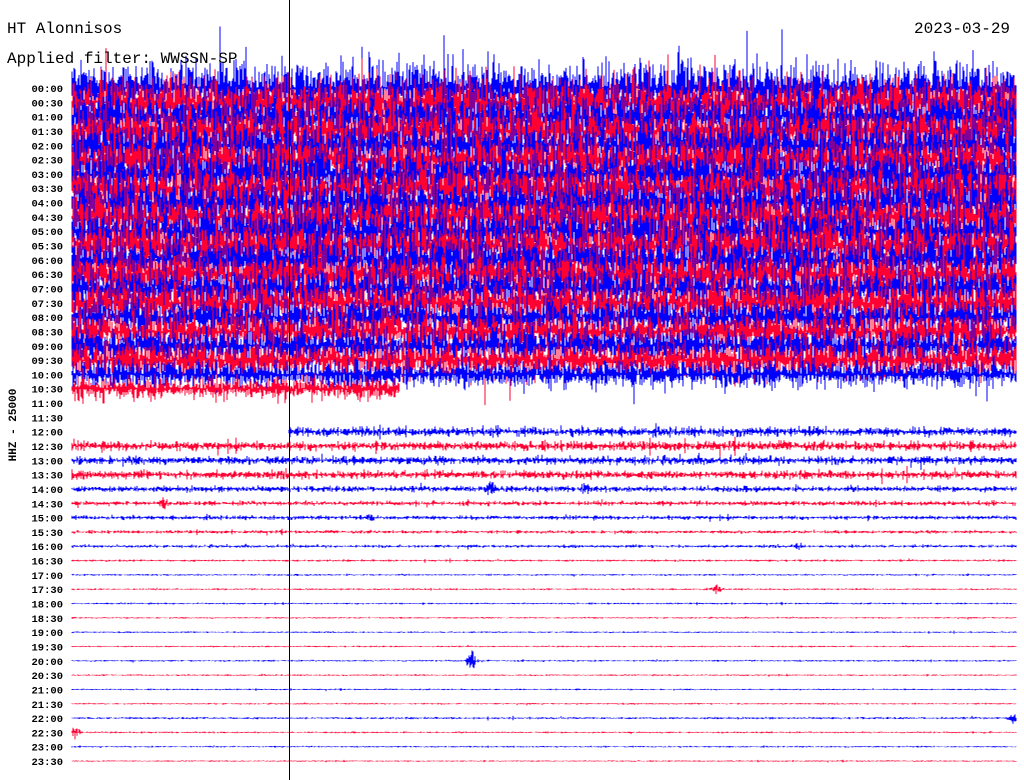 The image size is (1024, 780). What do you see at coordinates (47, 491) in the screenshot?
I see `row-label: 14:00` at bounding box center [47, 491].